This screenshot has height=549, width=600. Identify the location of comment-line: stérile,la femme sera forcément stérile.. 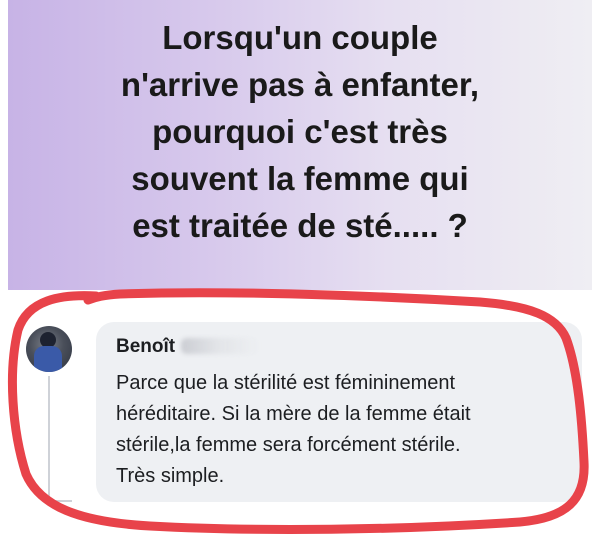
(288, 445).